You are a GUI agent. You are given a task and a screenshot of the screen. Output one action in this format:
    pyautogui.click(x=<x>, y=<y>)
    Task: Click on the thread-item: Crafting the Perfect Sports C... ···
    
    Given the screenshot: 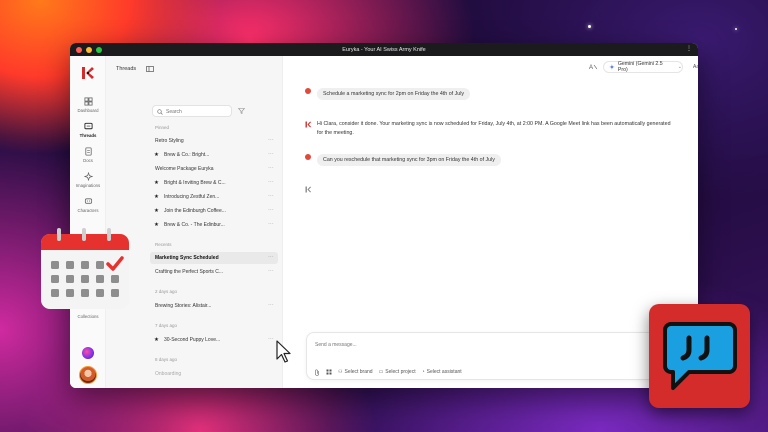 What is the action you would take?
    pyautogui.click(x=214, y=272)
    